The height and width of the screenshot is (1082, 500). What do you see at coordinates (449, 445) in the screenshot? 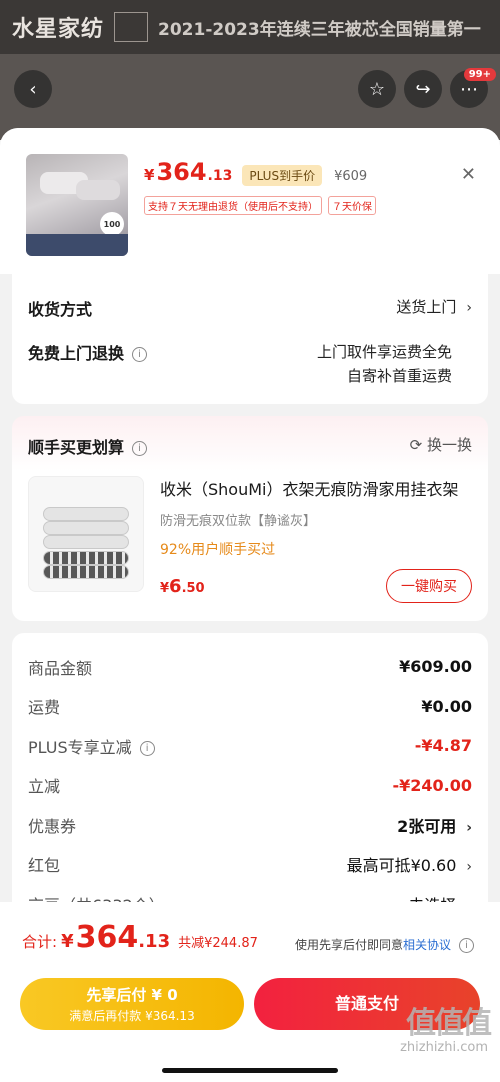
I see `swap-label: 换一换` at bounding box center [449, 445].